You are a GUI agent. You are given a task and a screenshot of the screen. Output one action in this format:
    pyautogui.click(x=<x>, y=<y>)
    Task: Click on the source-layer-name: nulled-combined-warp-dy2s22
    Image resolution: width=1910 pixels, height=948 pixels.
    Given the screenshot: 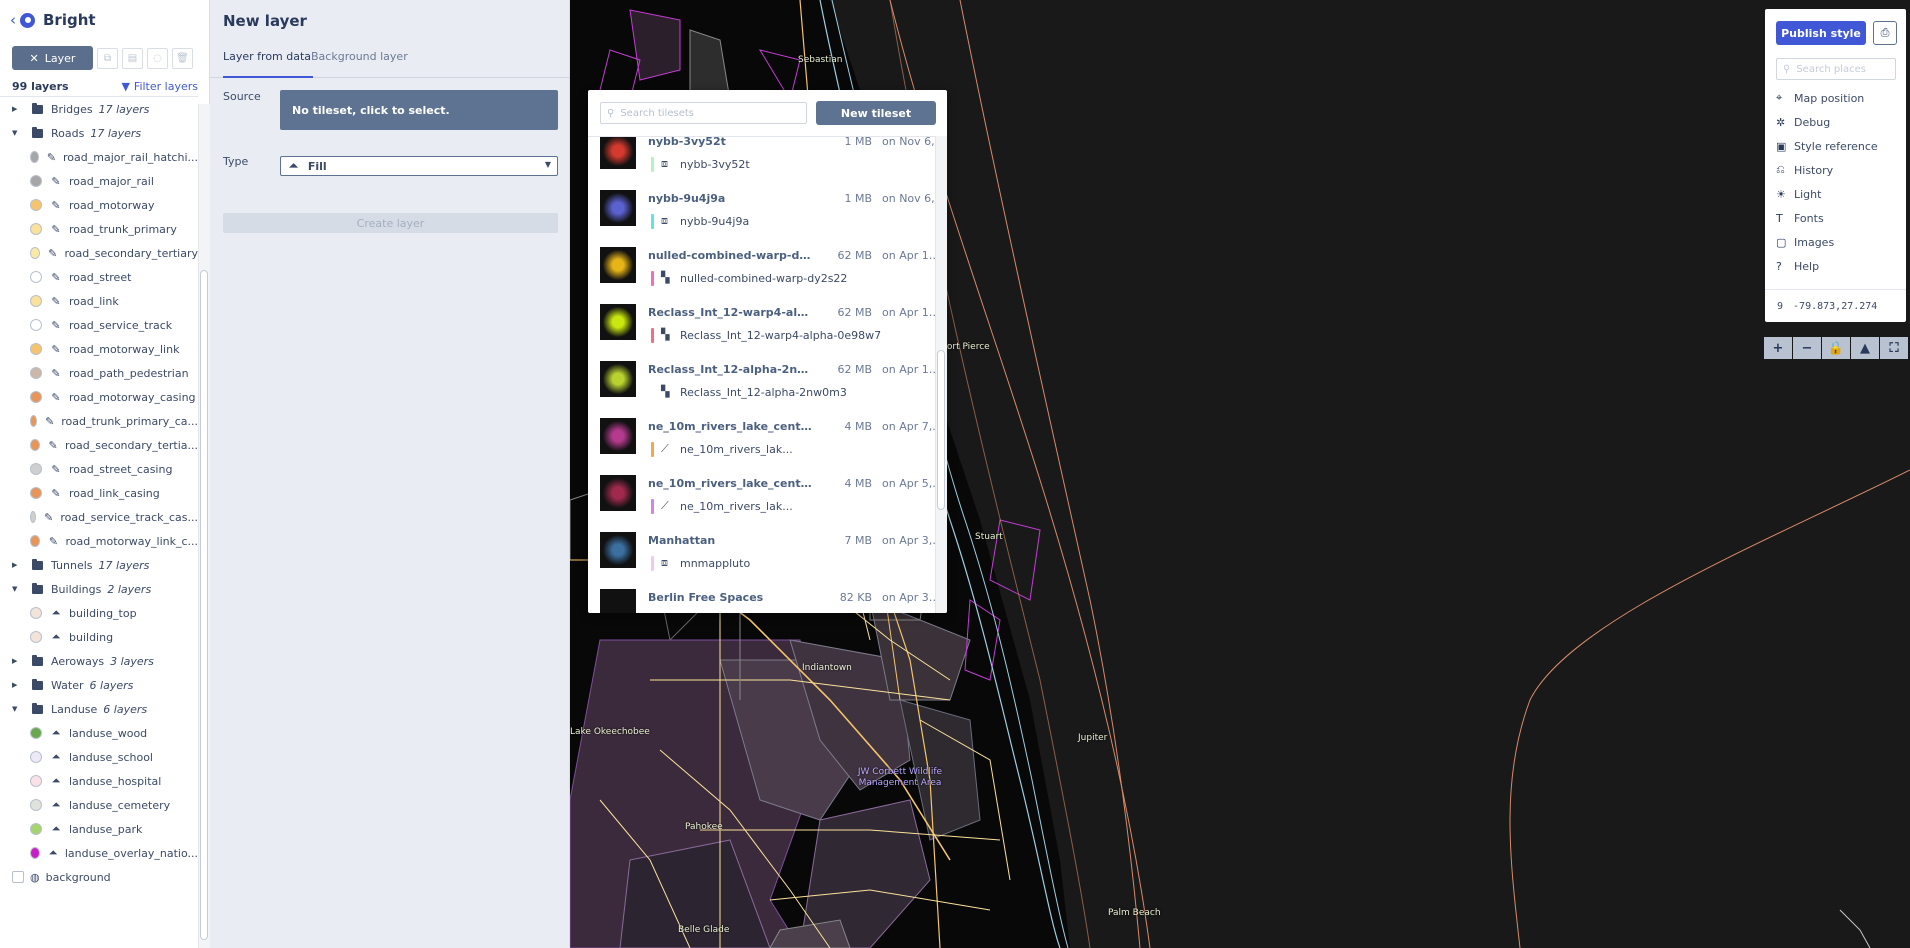 What is the action you would take?
    pyautogui.click(x=763, y=278)
    